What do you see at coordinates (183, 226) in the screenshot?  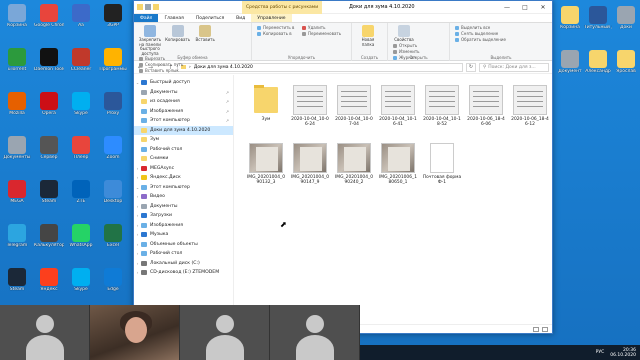 I see `nav-item: › Изображения` at bounding box center [183, 226].